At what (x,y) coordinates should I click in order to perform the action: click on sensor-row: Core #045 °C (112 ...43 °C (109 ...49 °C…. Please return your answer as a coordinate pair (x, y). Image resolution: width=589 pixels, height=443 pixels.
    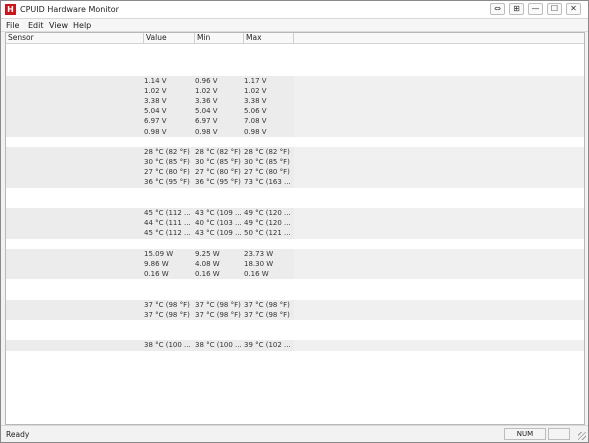
    Looking at the image, I should click on (295, 213).